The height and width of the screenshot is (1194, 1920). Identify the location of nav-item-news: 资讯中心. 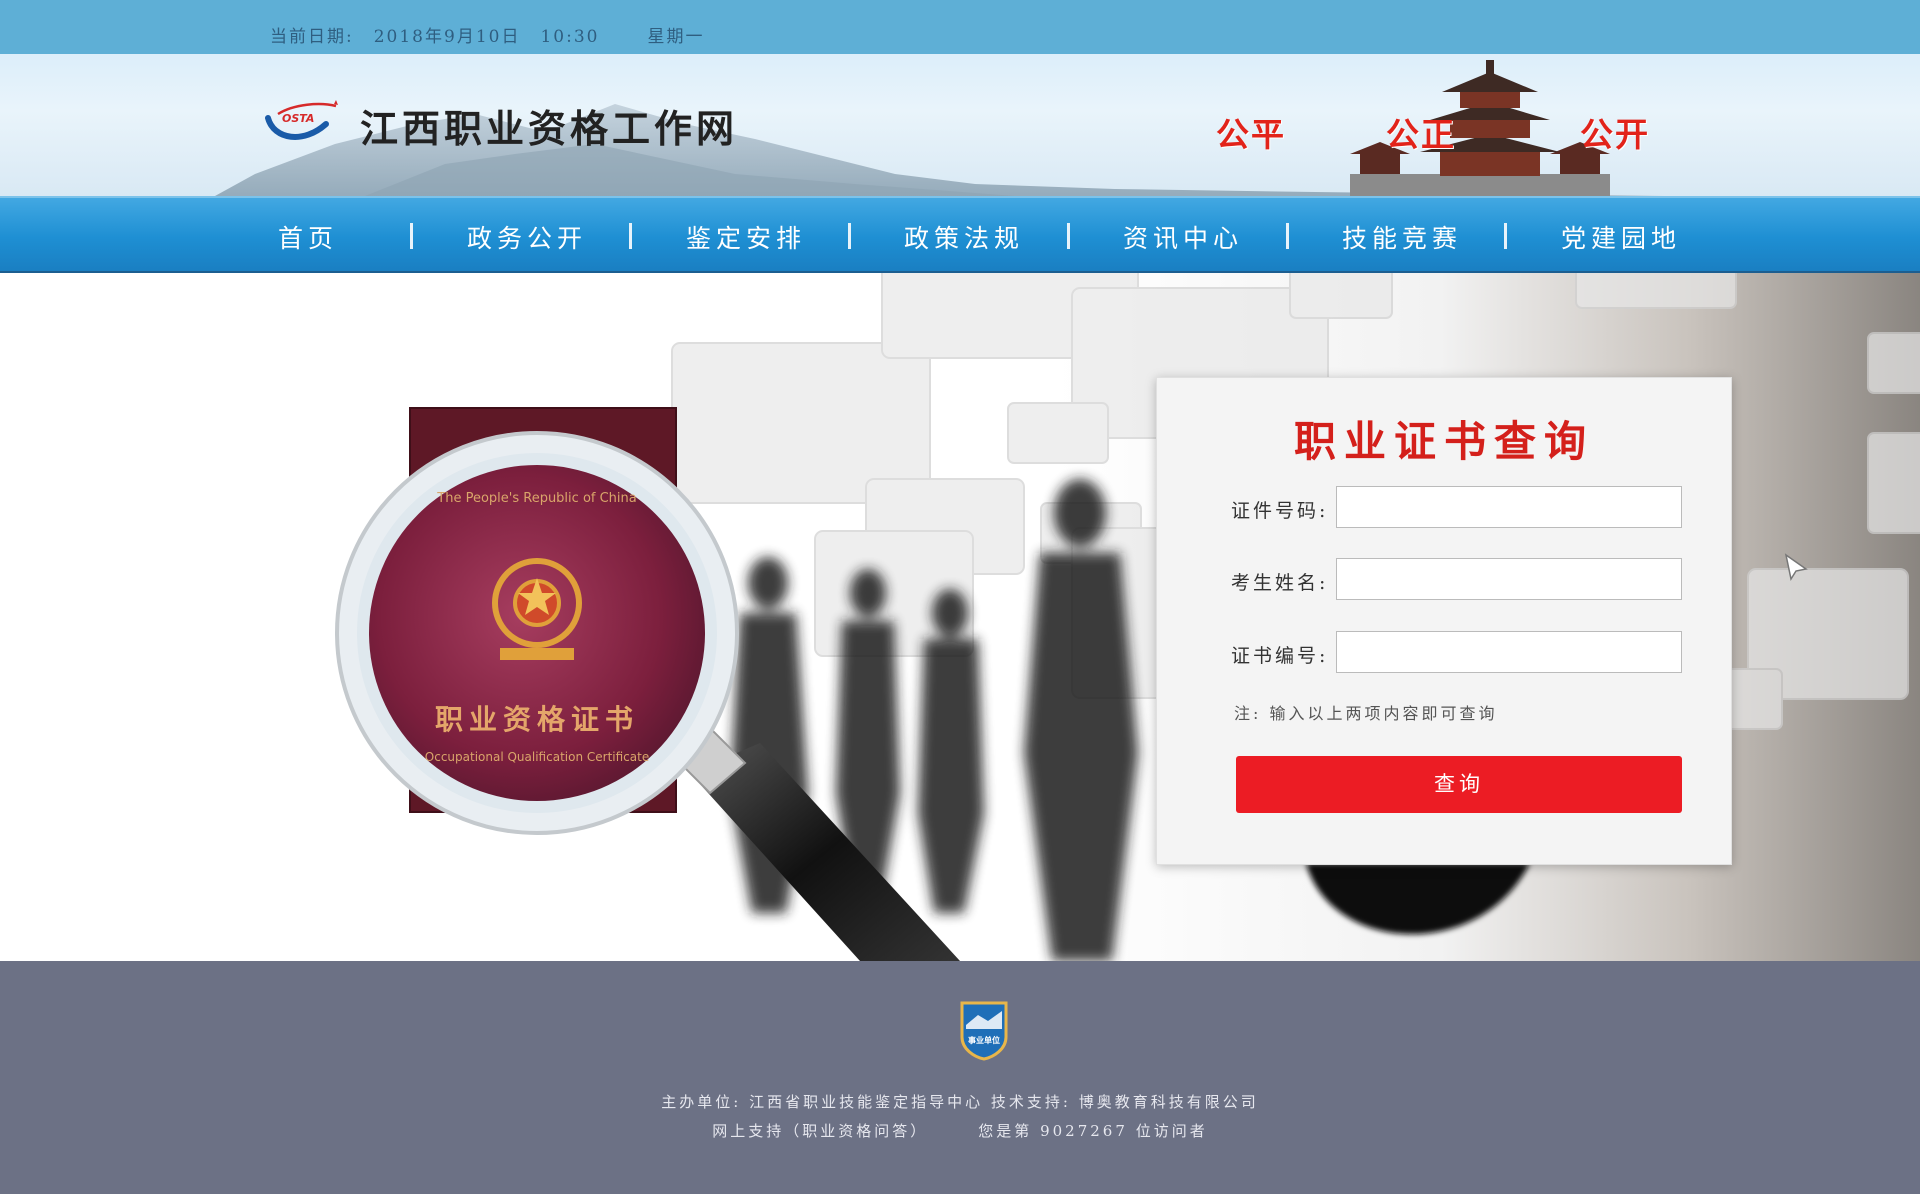
(1183, 237).